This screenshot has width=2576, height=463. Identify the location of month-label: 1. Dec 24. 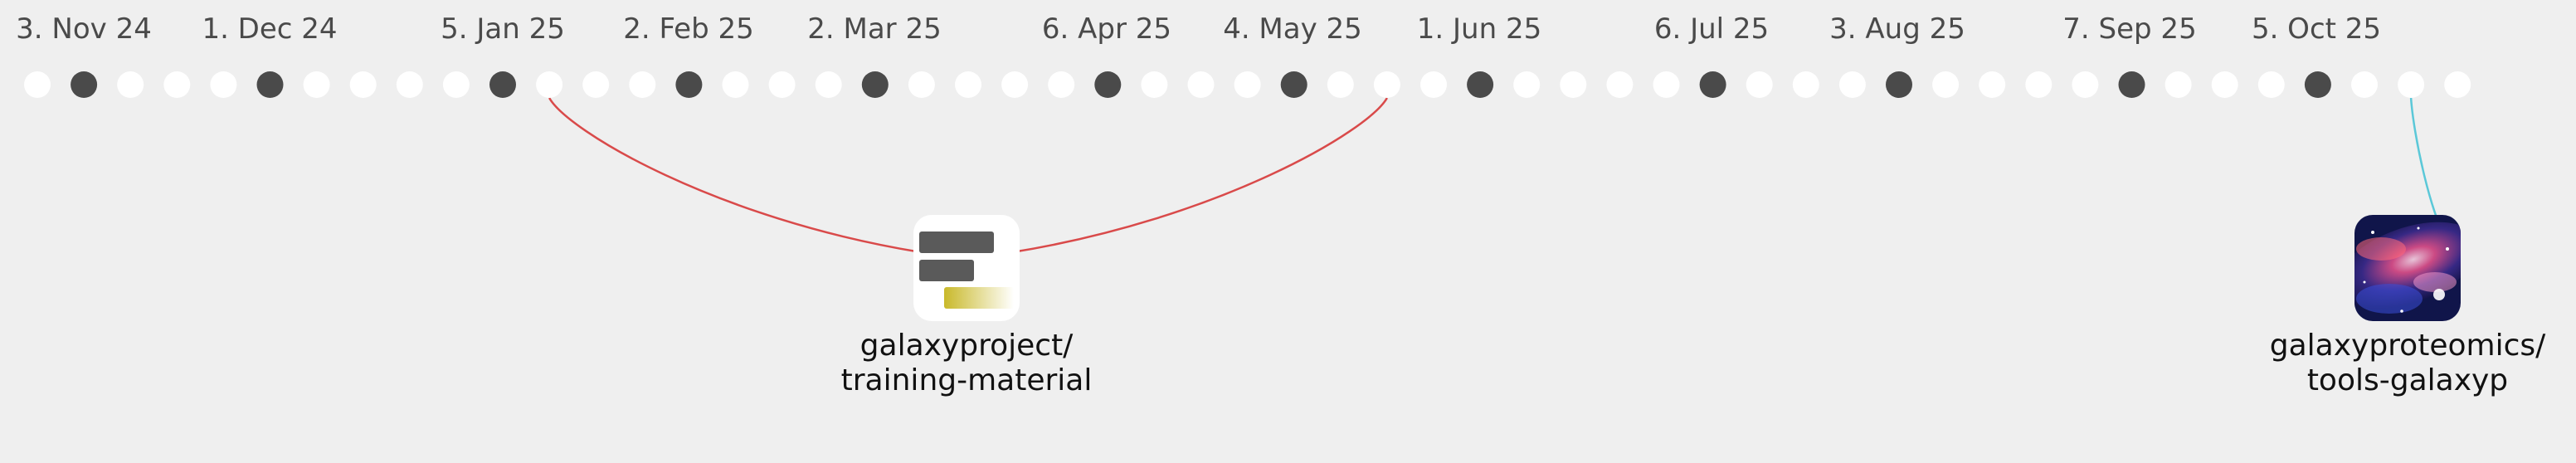
(269, 29).